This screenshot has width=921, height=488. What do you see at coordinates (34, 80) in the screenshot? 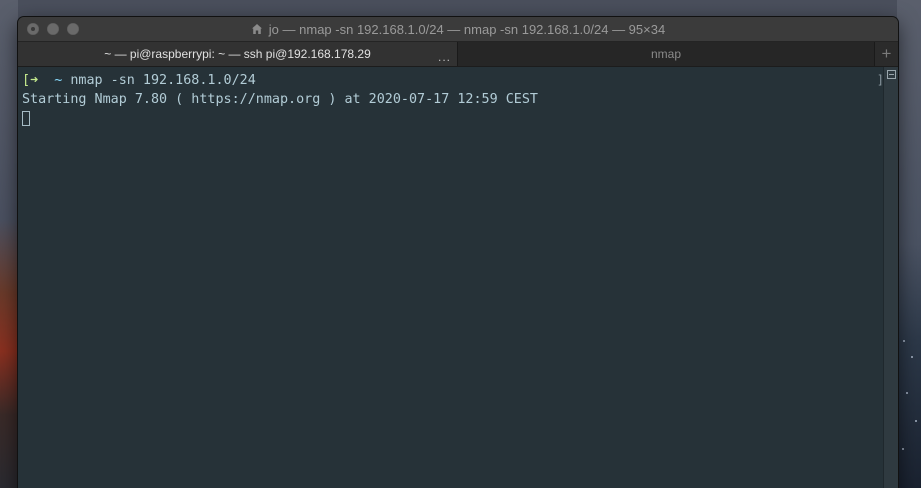
I see `prompt-arrow-icon: ➜` at bounding box center [34, 80].